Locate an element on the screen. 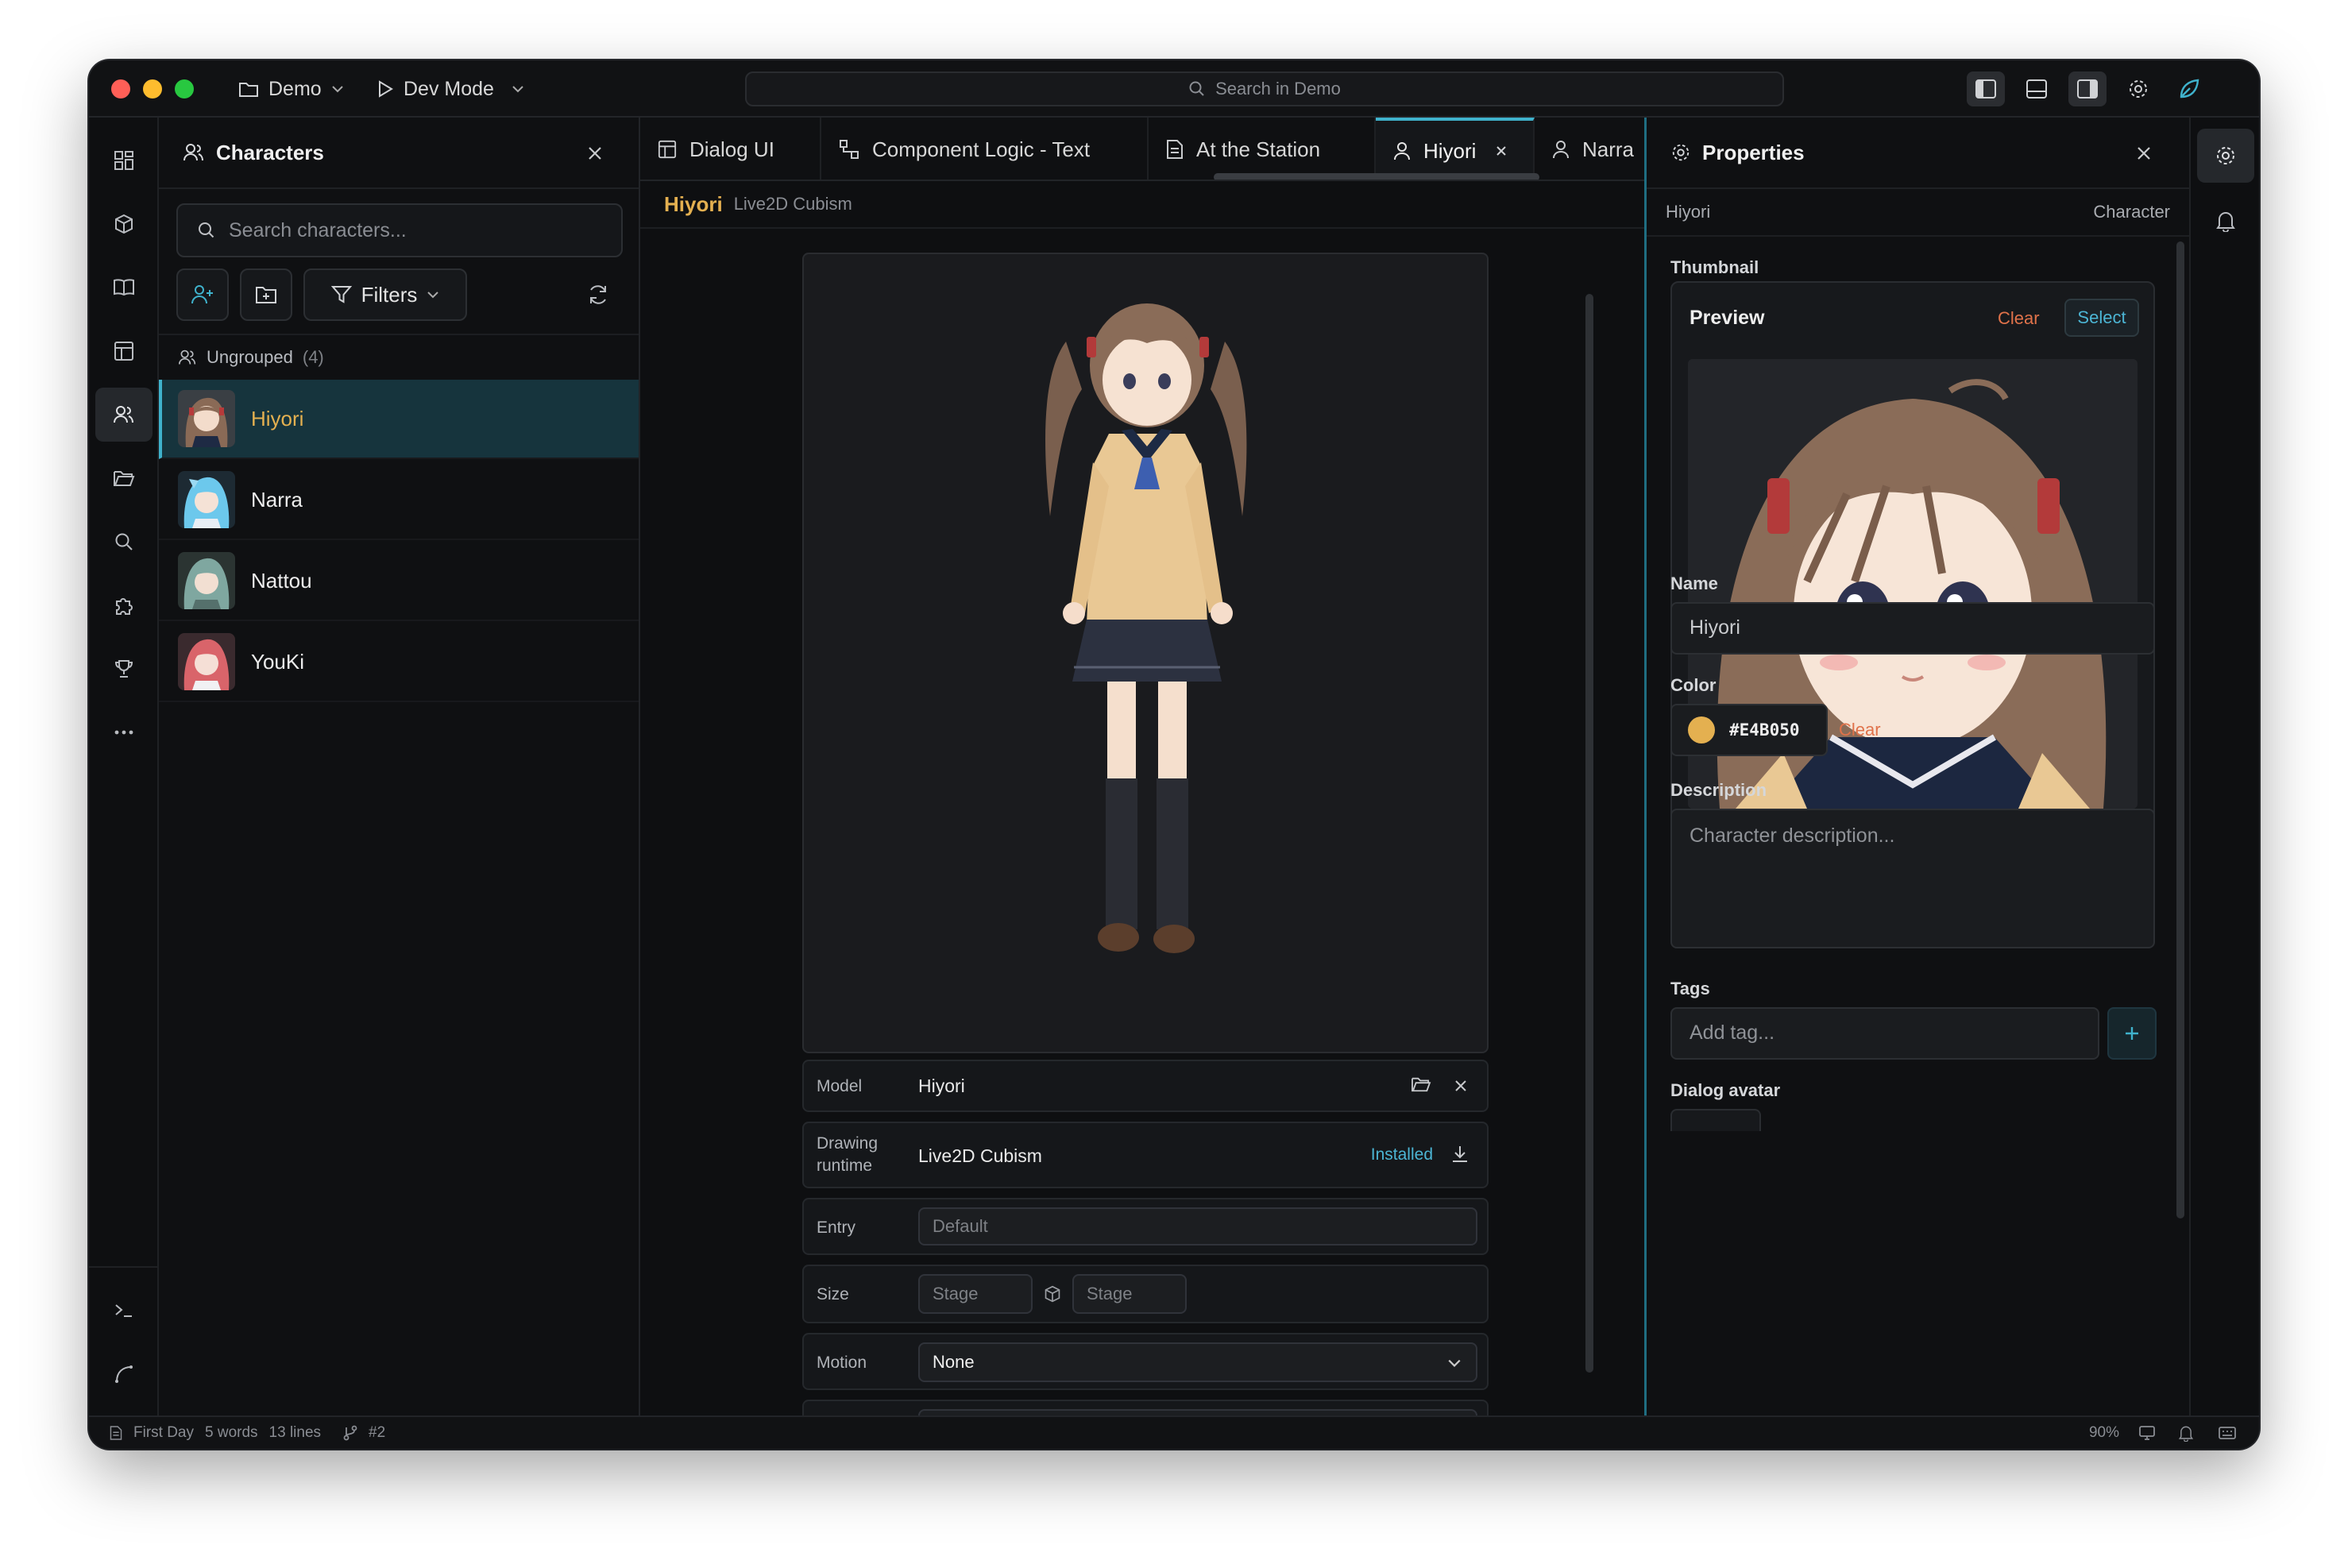  character-item-nattou: Nattou is located at coordinates (399, 581).